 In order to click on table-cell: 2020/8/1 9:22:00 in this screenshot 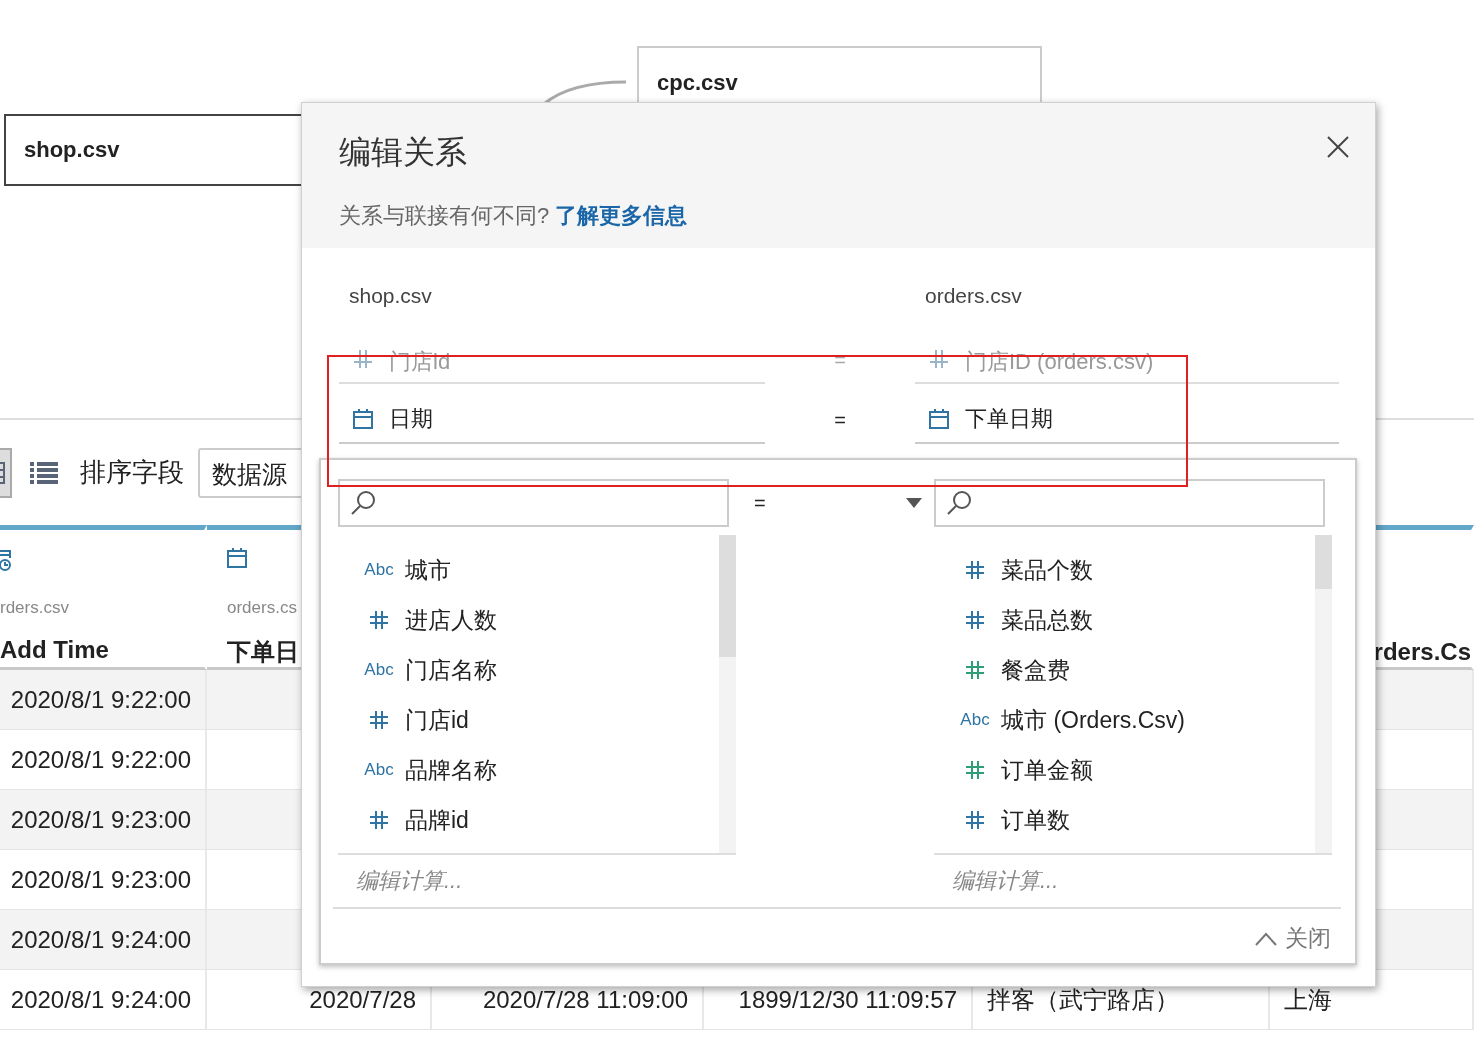, I will do `click(103, 700)`.